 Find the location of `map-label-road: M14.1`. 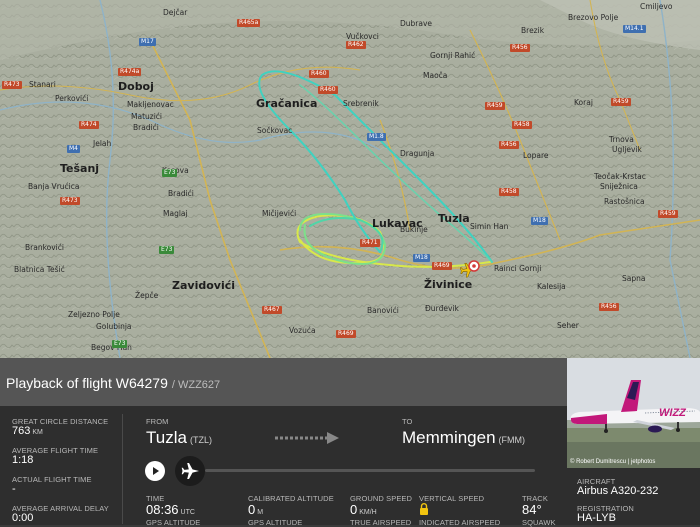

map-label-road: M14.1 is located at coordinates (634, 29).